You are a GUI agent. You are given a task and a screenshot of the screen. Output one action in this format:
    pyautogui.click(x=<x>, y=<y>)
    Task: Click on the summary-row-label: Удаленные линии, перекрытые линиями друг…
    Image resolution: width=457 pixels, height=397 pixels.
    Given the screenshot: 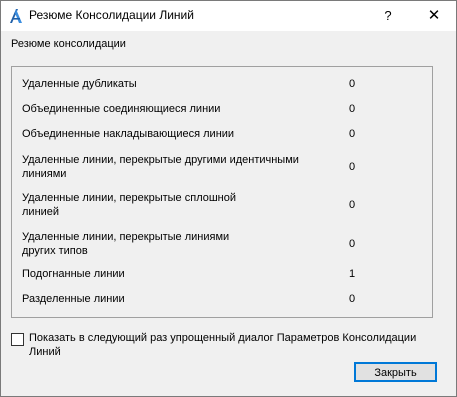 What is the action you would take?
    pyautogui.click(x=126, y=244)
    